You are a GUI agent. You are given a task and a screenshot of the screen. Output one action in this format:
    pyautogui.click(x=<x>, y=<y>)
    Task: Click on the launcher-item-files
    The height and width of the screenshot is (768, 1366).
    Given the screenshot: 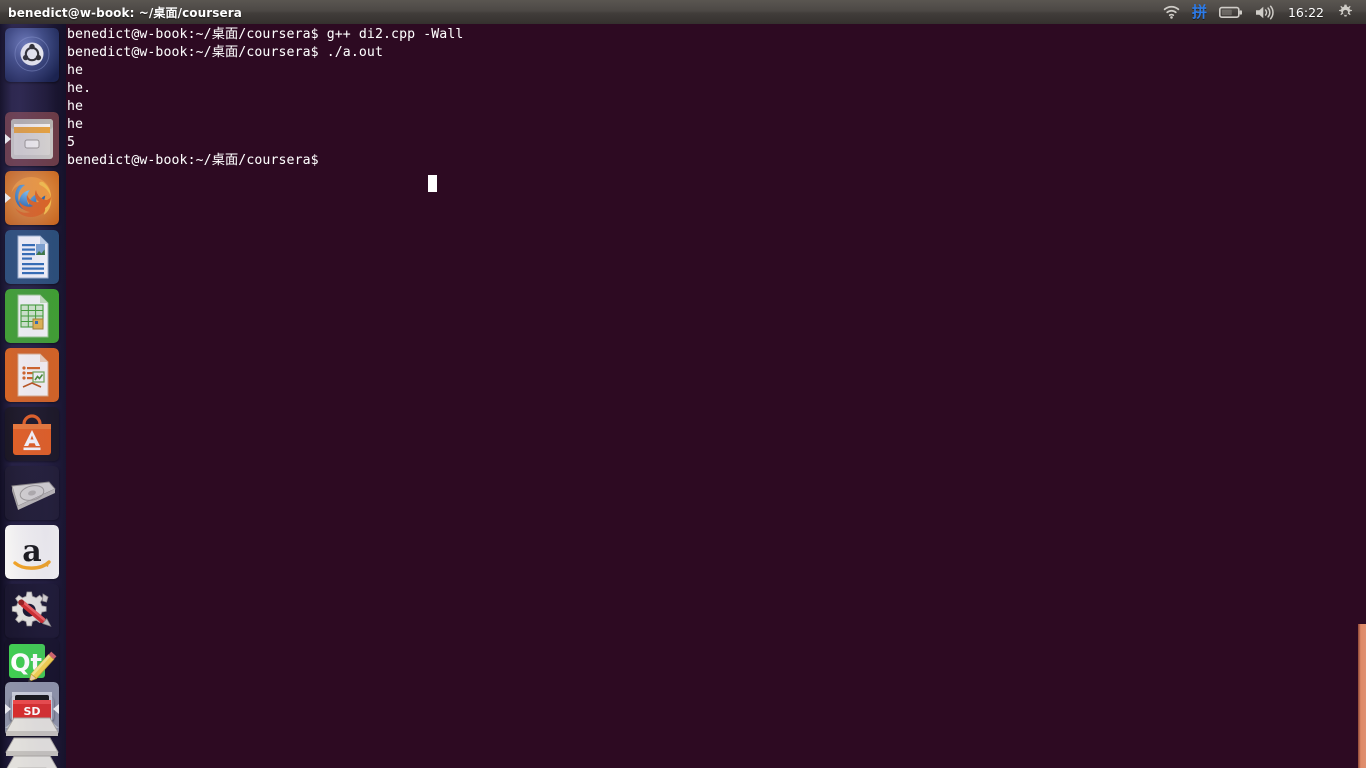 What is the action you would take?
    pyautogui.click(x=32, y=139)
    